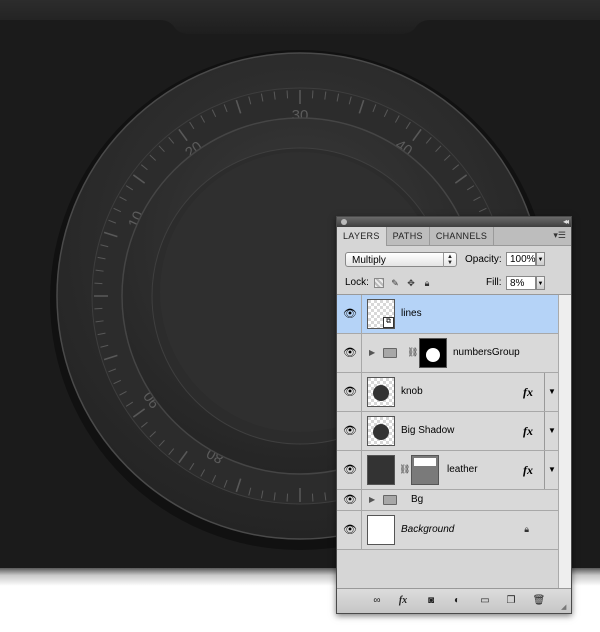  Describe the element at coordinates (357, 282) in the screenshot. I see `lock-label: Lock:` at that location.